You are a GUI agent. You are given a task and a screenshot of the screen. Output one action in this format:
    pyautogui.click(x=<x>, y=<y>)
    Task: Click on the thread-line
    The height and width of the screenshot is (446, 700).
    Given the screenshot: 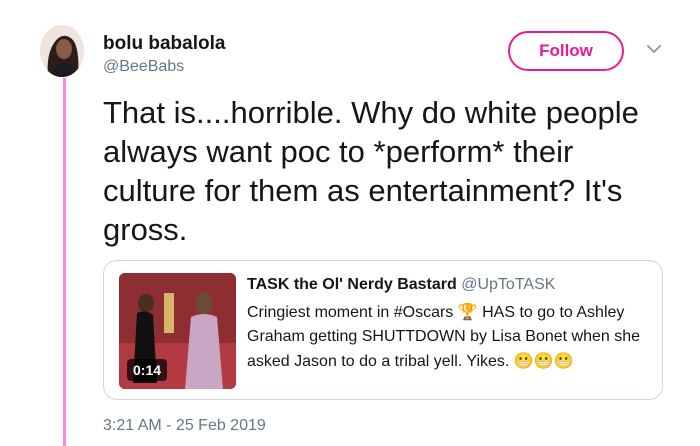 What is the action you would take?
    pyautogui.click(x=64, y=262)
    